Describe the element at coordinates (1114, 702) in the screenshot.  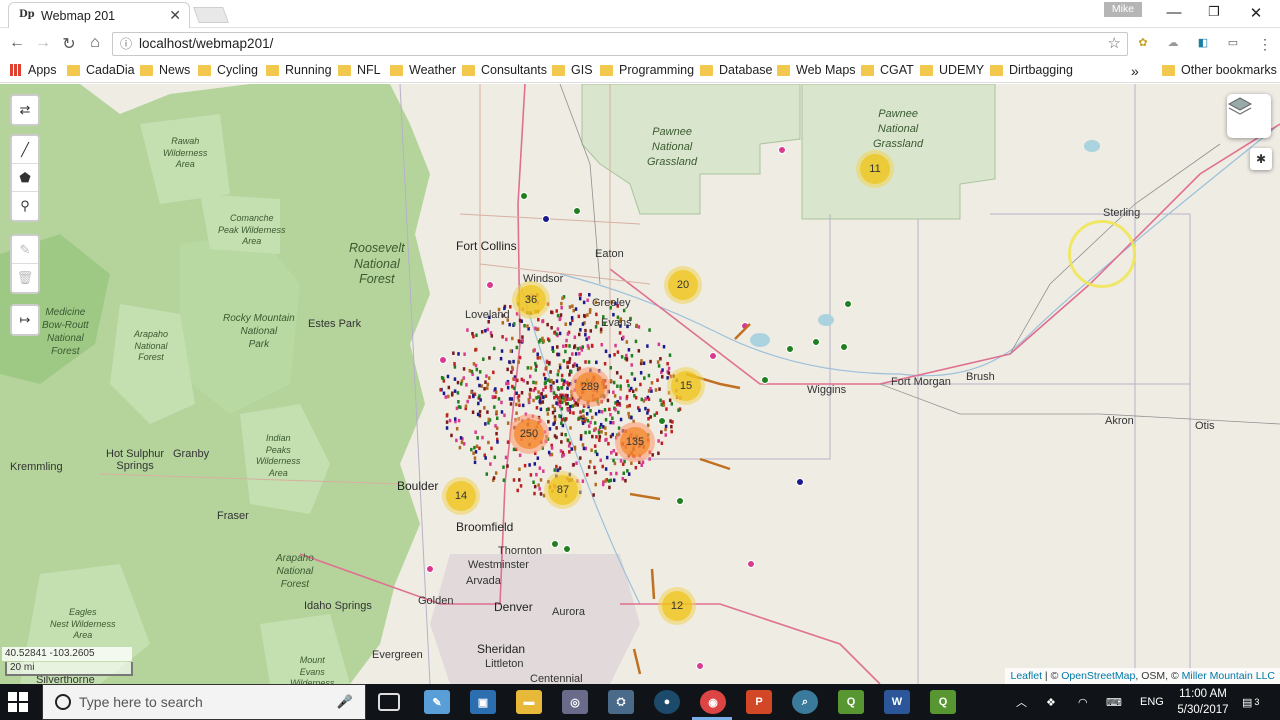
I see `keyboard-icon: ⌨` at that location.